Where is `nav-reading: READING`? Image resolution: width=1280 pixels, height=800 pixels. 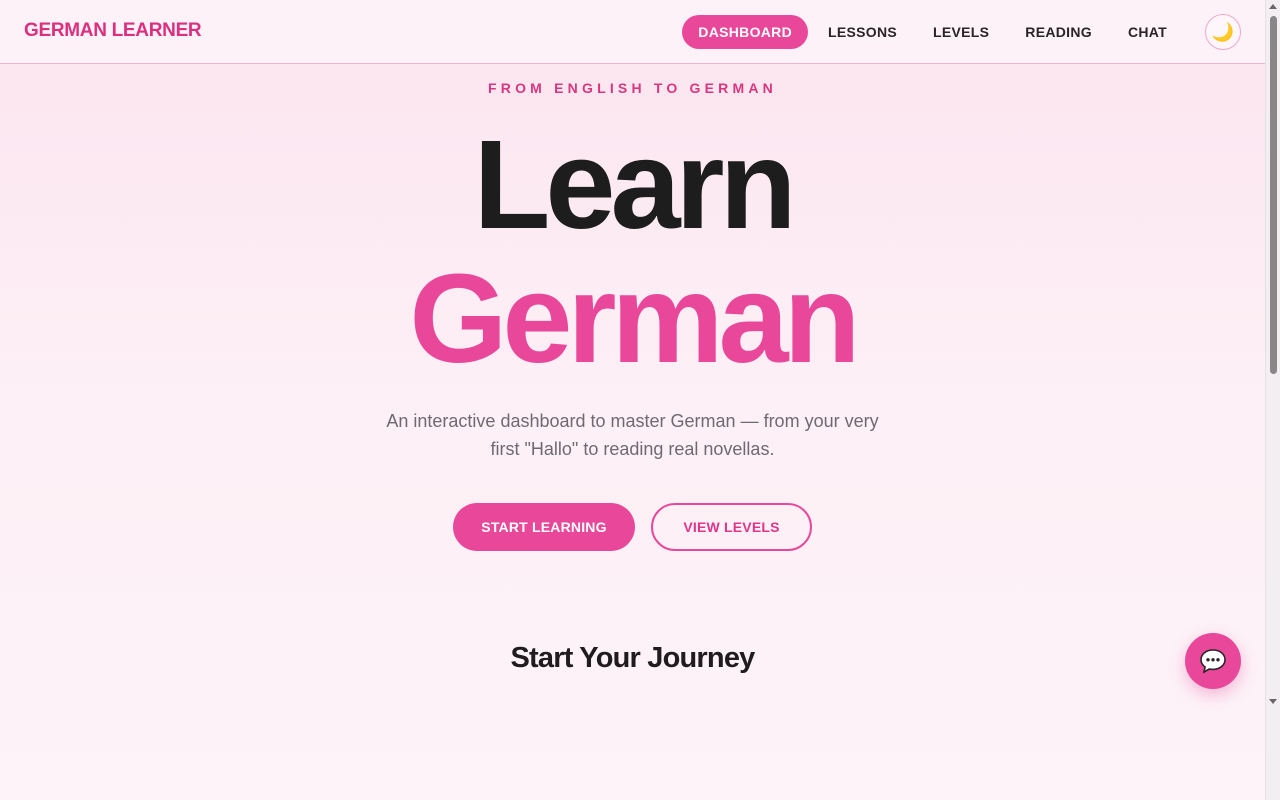 nav-reading: READING is located at coordinates (1058, 32).